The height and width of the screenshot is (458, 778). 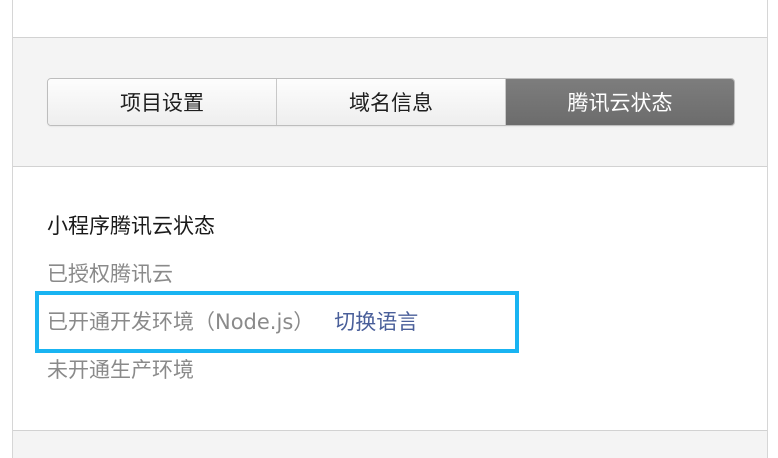 What do you see at coordinates (110, 274) in the screenshot?
I see `authorized-status: 已授权腾讯云` at bounding box center [110, 274].